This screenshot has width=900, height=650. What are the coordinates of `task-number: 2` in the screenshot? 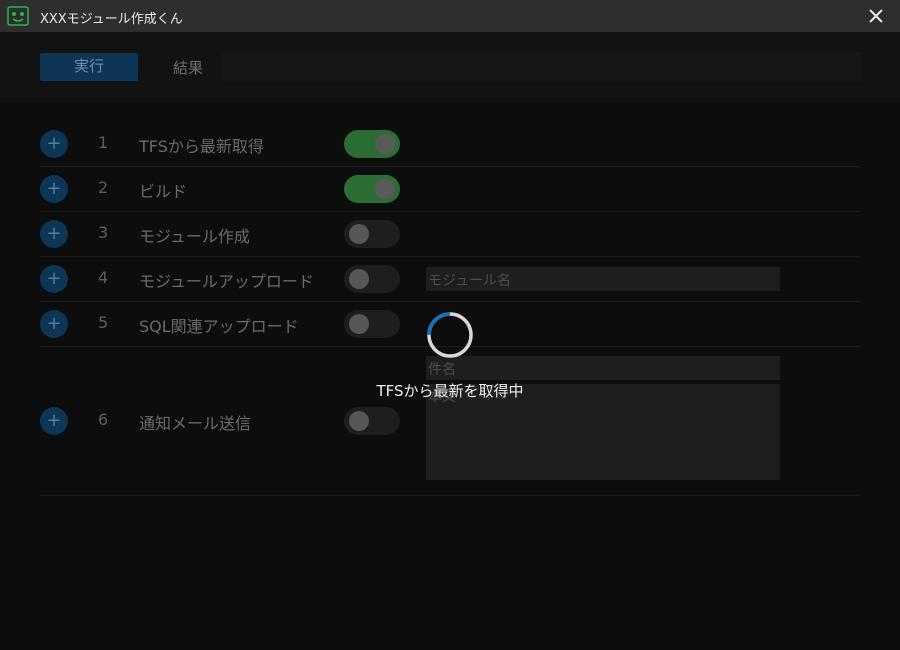 It's located at (103, 187).